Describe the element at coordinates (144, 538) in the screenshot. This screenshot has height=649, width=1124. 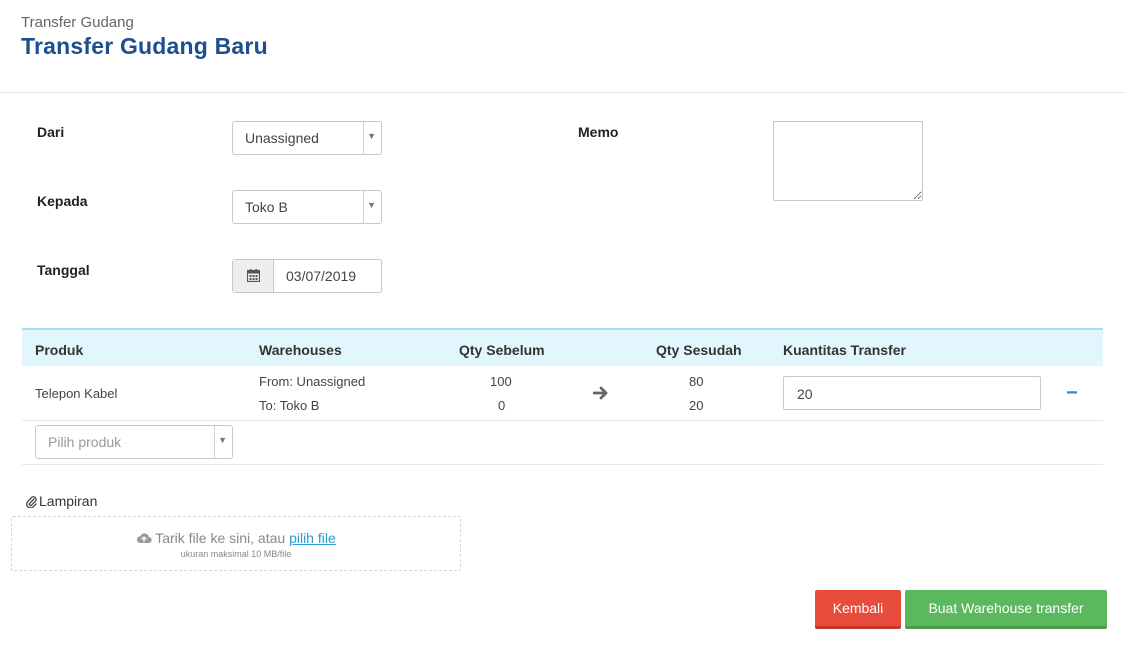
I see `cloud-upload-icon` at that location.